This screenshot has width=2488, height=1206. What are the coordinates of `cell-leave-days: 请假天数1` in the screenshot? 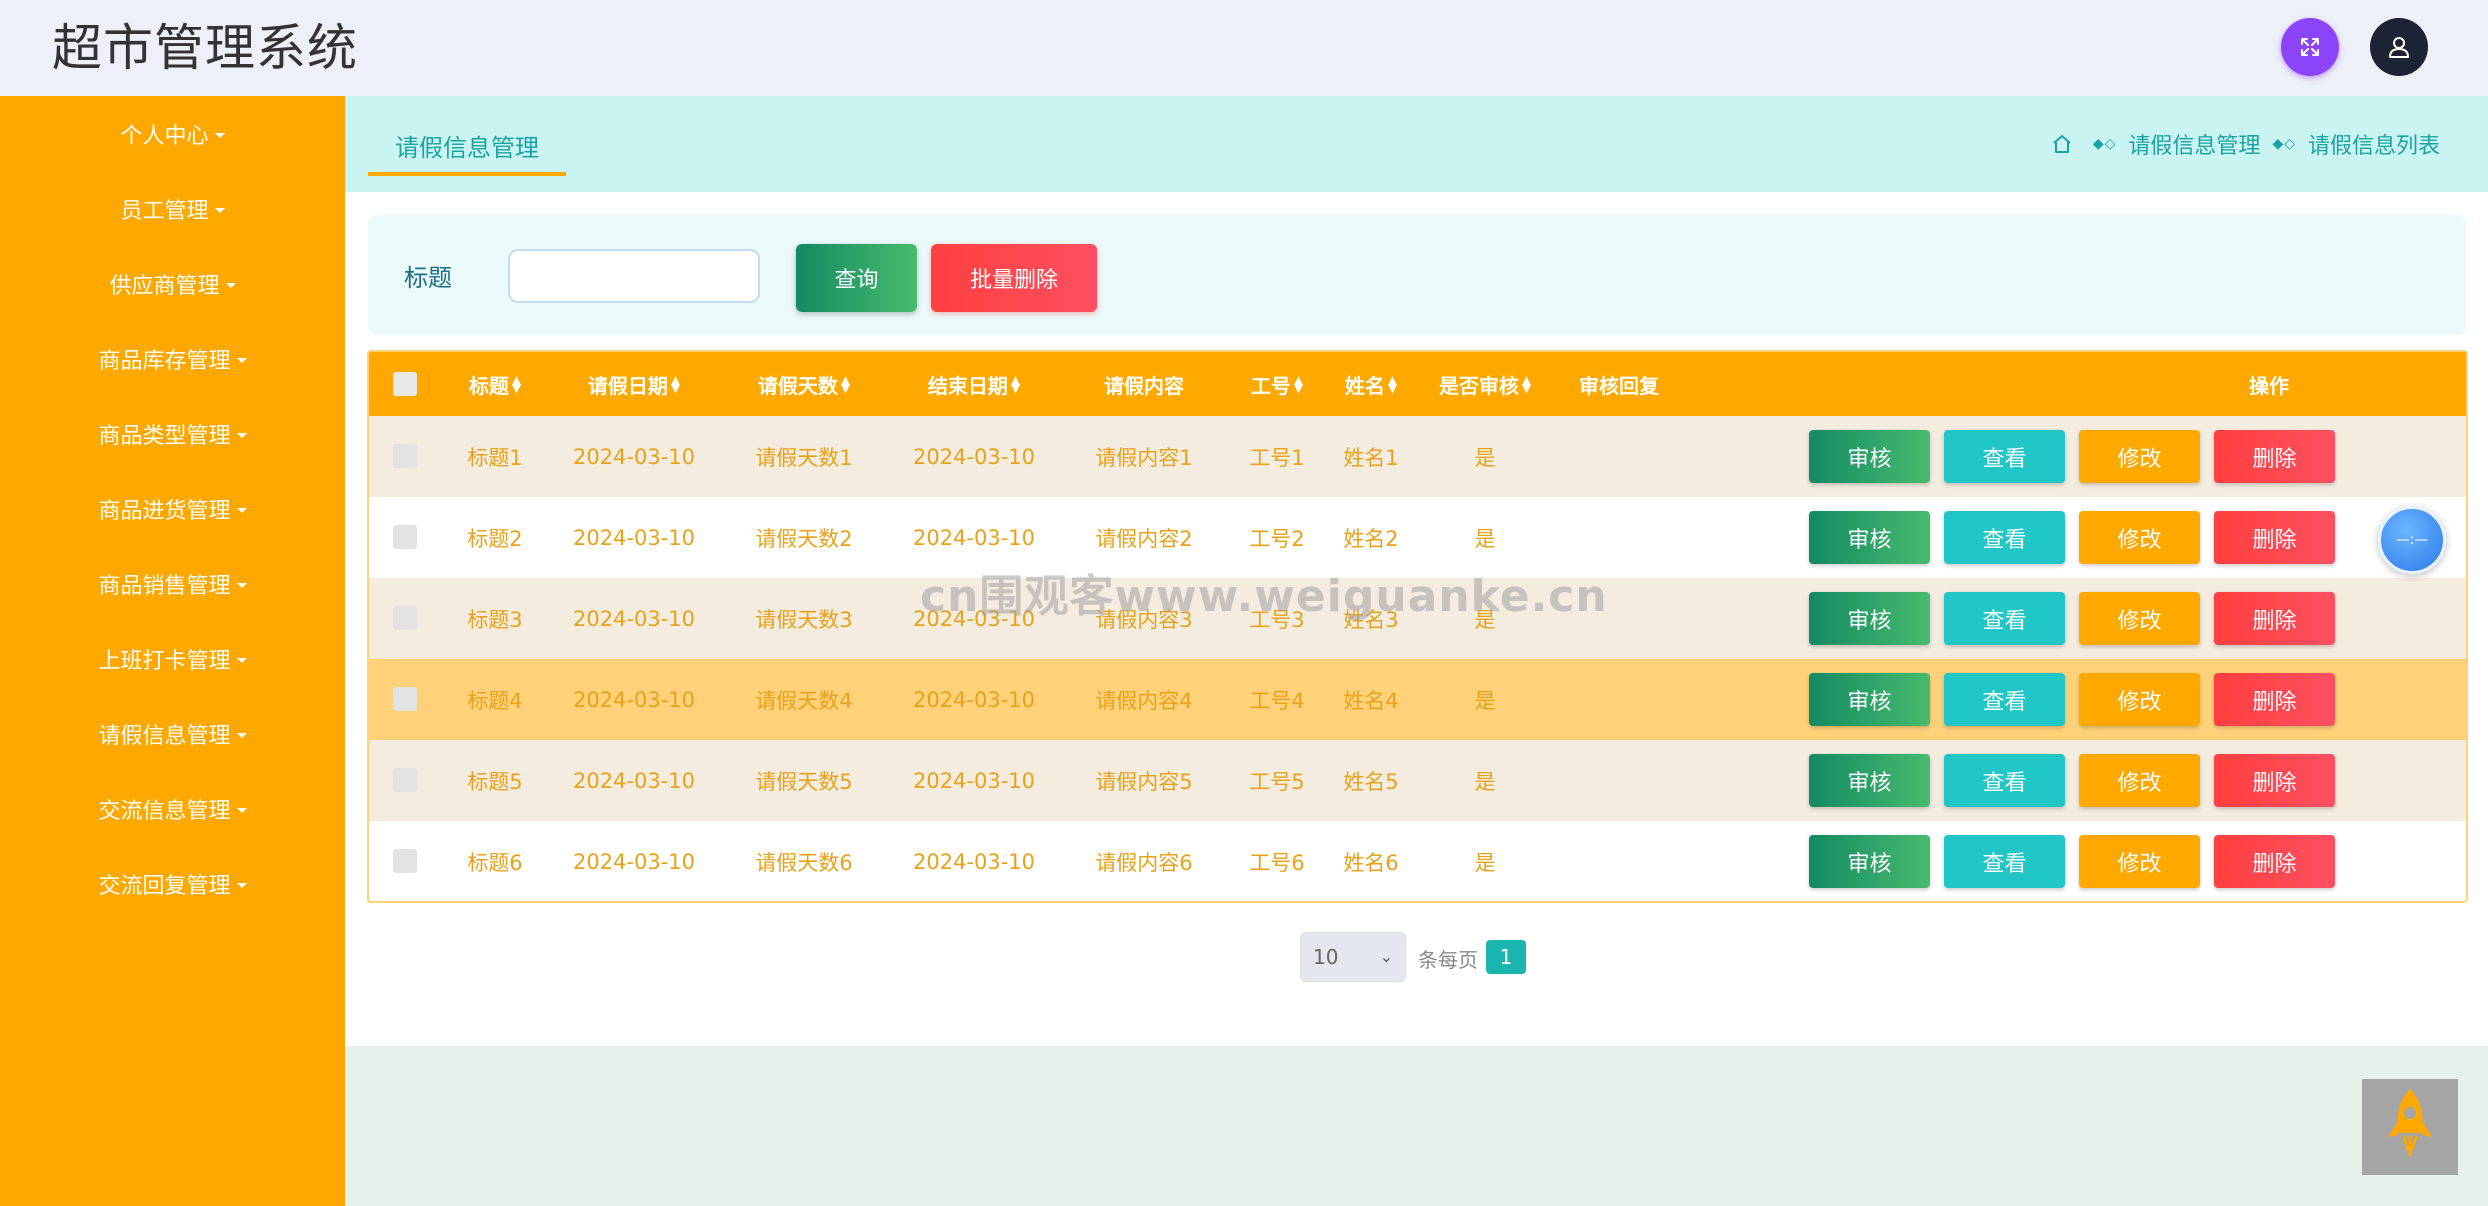 It's located at (804, 457).